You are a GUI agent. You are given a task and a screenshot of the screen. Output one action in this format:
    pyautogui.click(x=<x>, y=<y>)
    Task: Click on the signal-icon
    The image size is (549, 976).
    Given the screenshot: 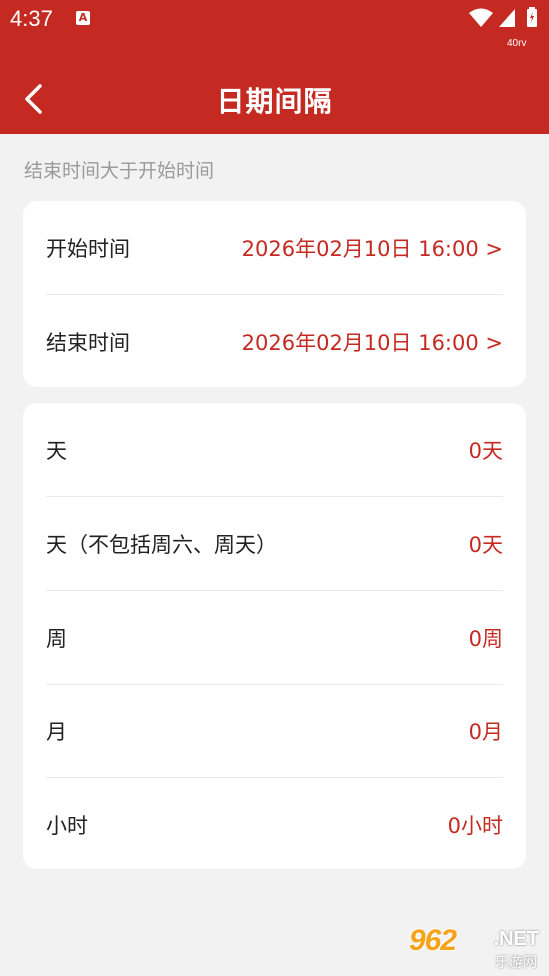 What is the action you would take?
    pyautogui.click(x=507, y=18)
    